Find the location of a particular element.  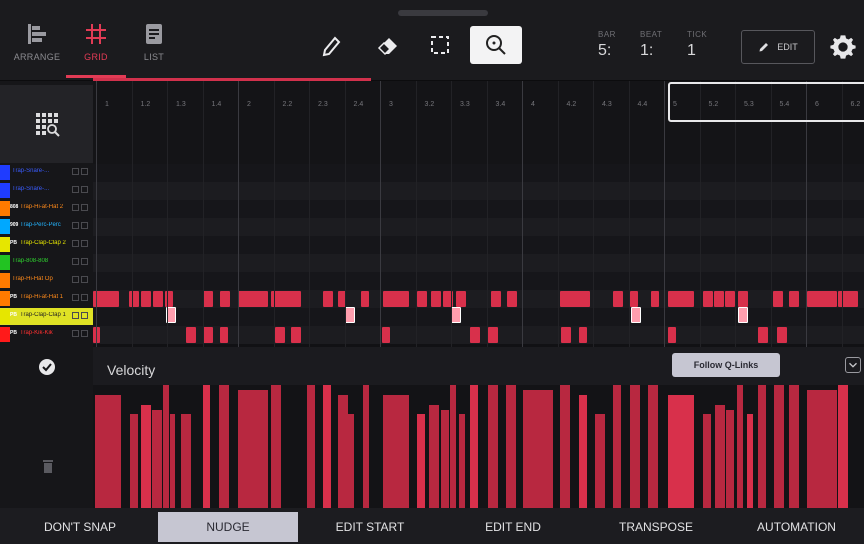

edit-end-button: EDIT END is located at coordinates (513, 527).